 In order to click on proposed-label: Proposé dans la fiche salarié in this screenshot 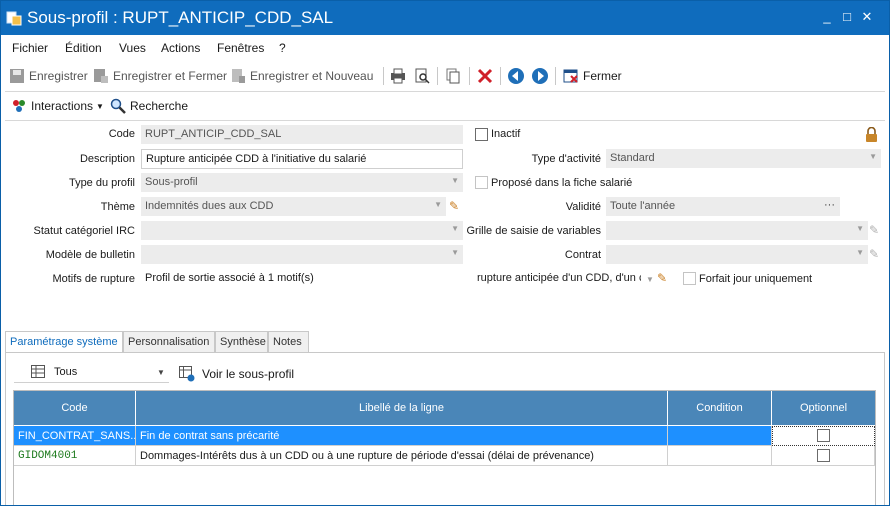, I will do `click(562, 183)`.